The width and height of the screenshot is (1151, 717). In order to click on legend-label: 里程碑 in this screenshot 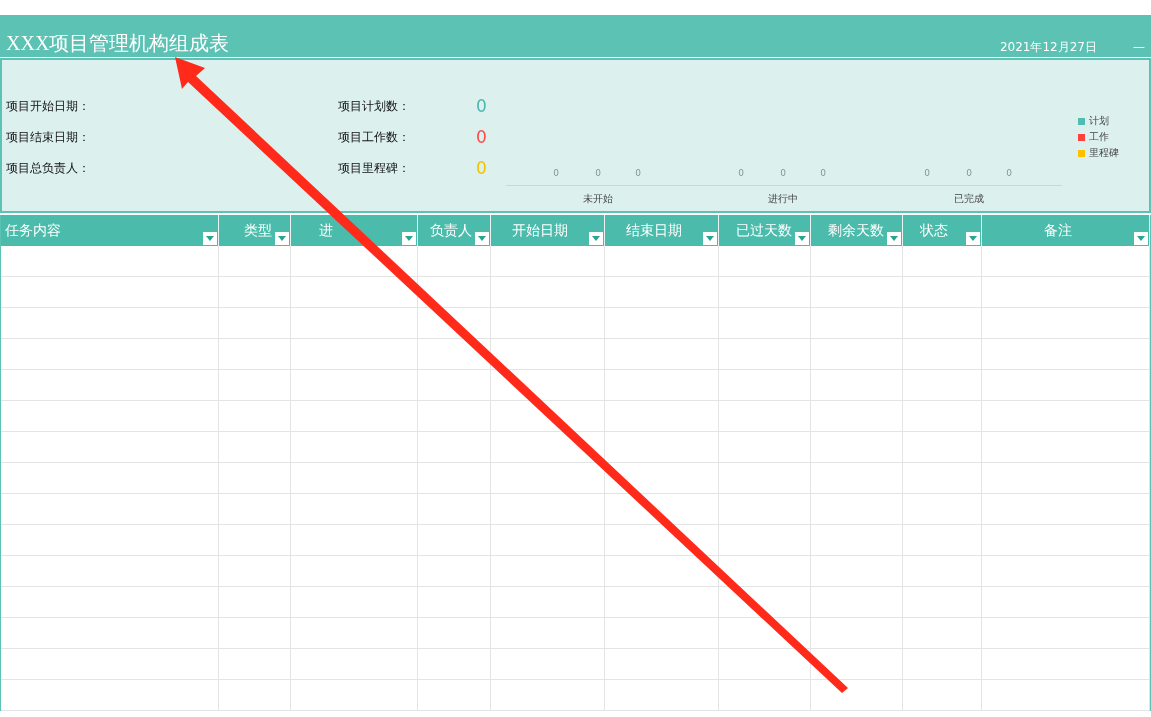, I will do `click(1104, 153)`.